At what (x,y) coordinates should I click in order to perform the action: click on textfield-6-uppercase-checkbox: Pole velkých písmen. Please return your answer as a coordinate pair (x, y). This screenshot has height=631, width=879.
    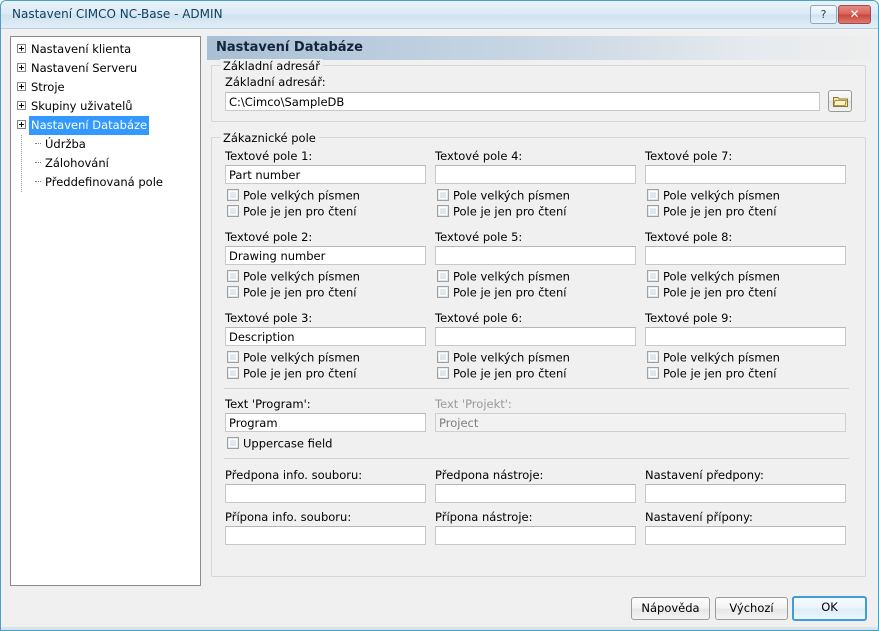
    Looking at the image, I should click on (503, 357).